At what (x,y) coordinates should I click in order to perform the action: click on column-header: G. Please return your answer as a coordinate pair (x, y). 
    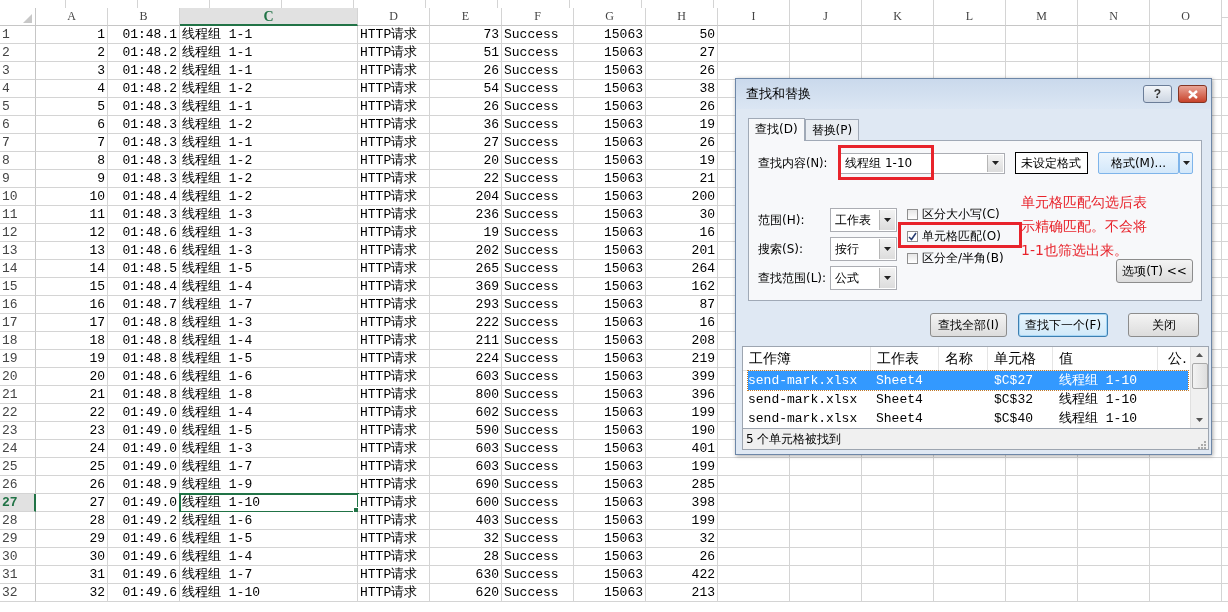
    Looking at the image, I should click on (610, 17).